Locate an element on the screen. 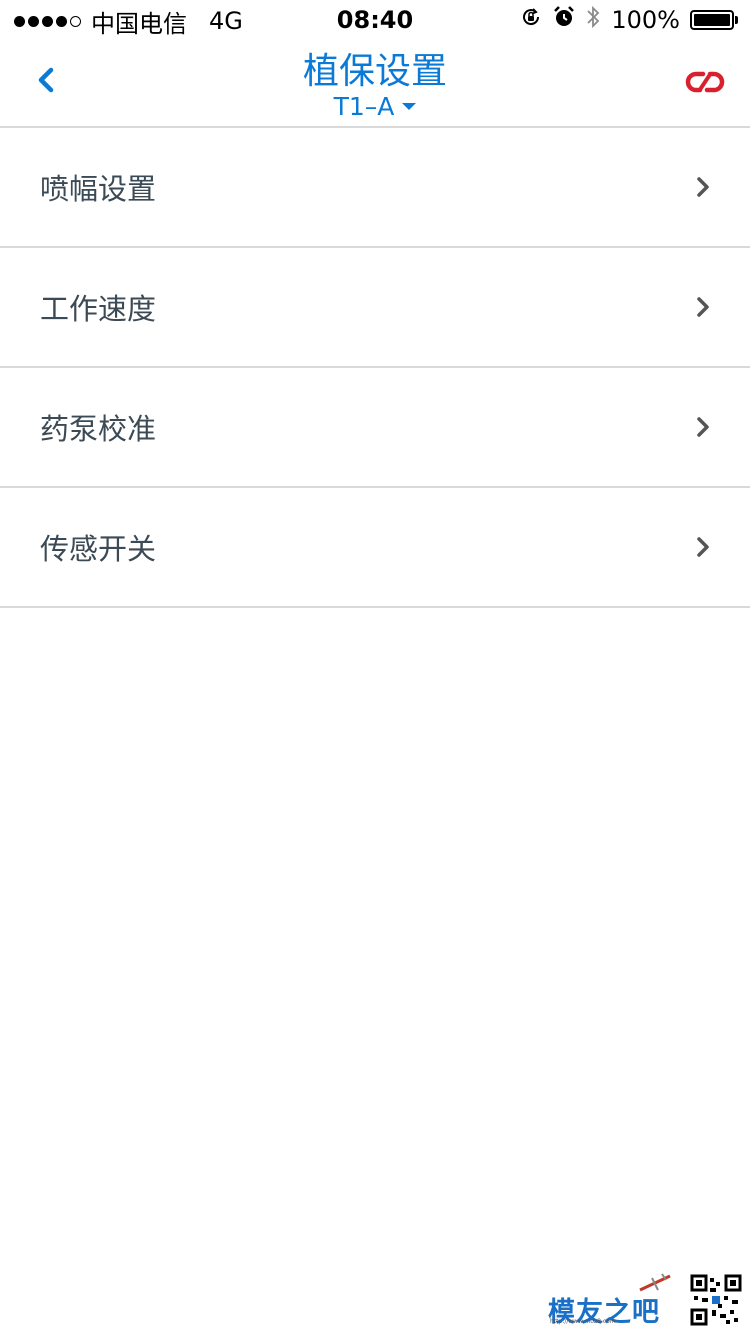 The height and width of the screenshot is (1334, 750). alarm-icon is located at coordinates (564, 20).